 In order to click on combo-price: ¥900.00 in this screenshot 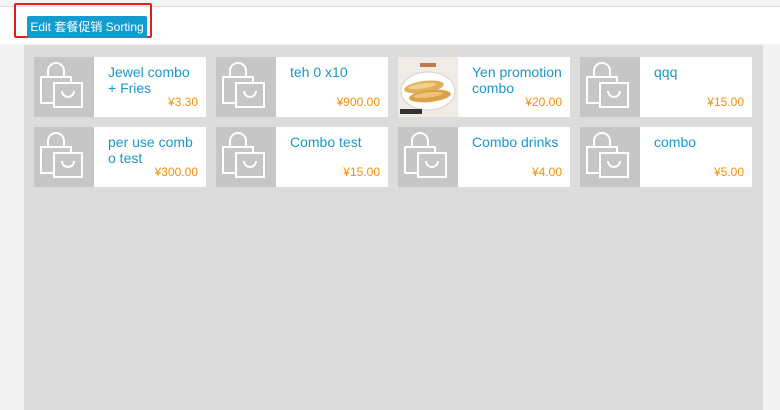, I will do `click(358, 102)`.